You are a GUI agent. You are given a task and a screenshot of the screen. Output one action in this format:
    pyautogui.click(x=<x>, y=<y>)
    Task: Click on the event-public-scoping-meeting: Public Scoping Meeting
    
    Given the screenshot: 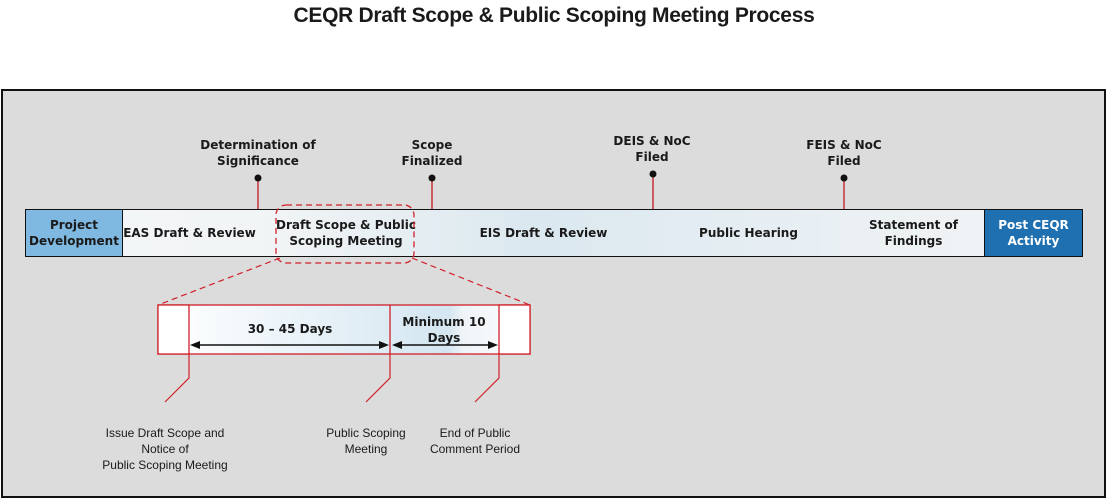 What is the action you would take?
    pyautogui.click(x=366, y=441)
    